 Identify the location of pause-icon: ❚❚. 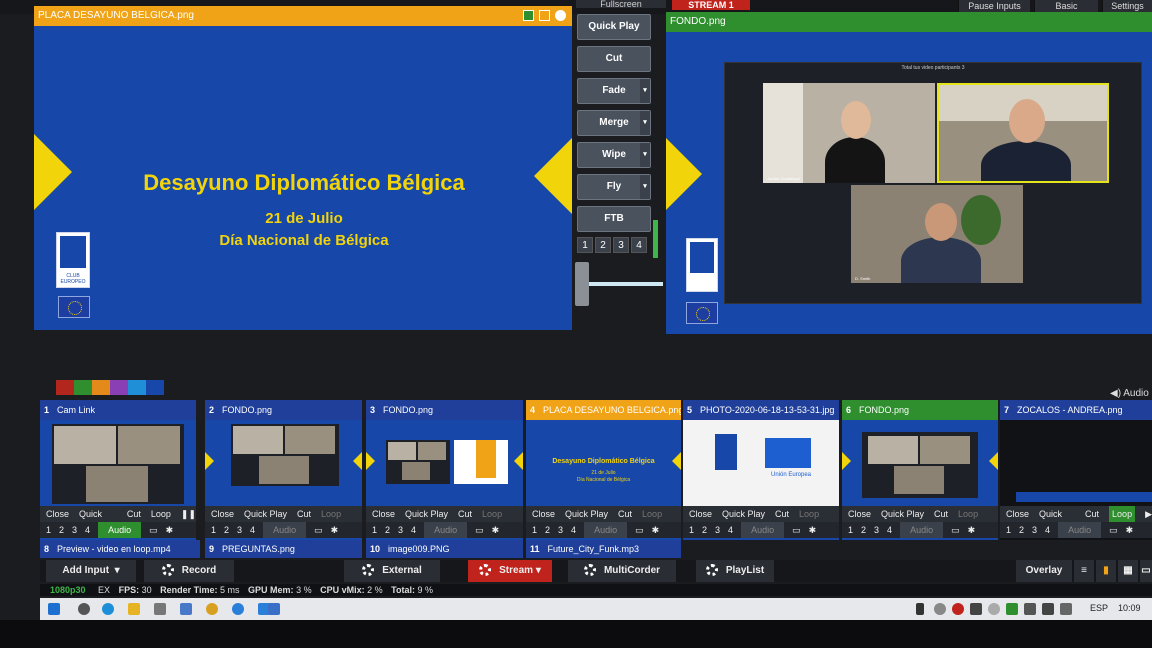
(188, 514).